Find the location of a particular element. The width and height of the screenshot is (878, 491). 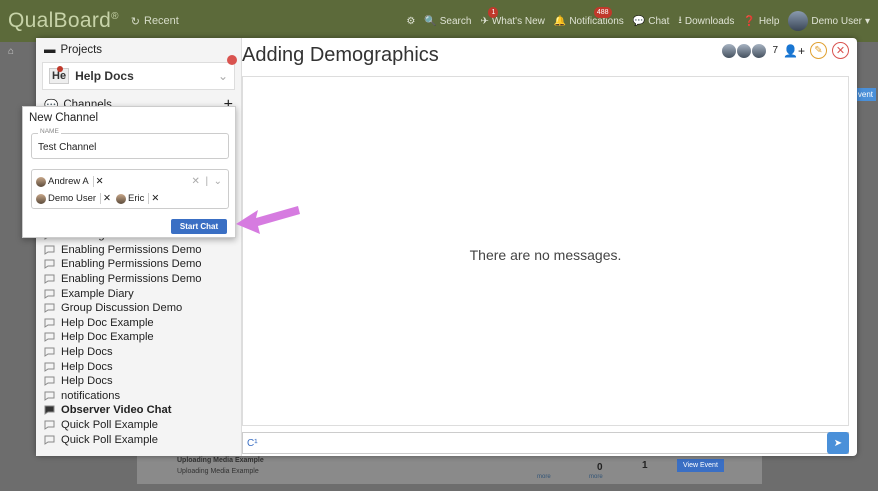

member-tag: Andrew A ✕ is located at coordinates (70, 181).